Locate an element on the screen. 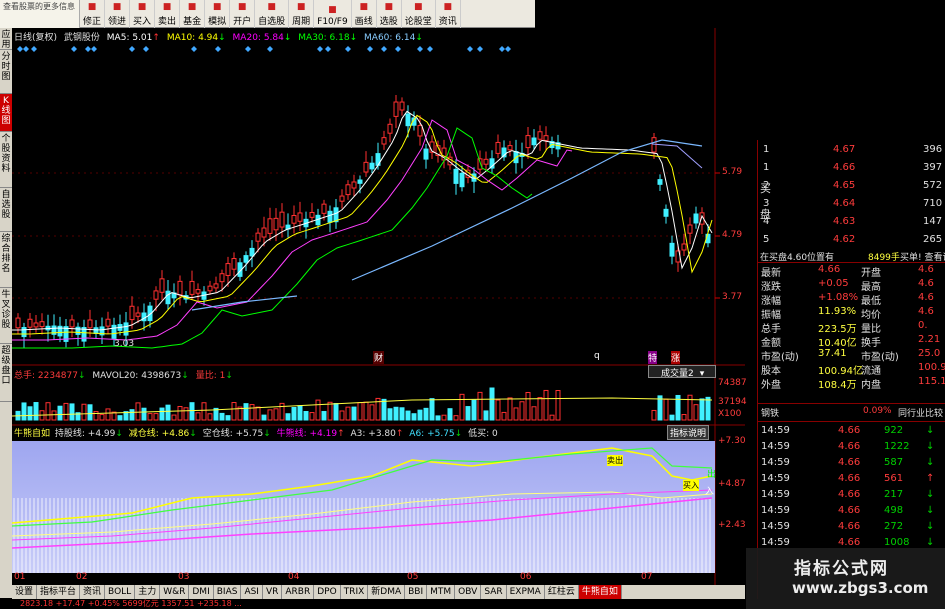 The image size is (945, 609). quote-value: 37.41 is located at coordinates (832, 353).